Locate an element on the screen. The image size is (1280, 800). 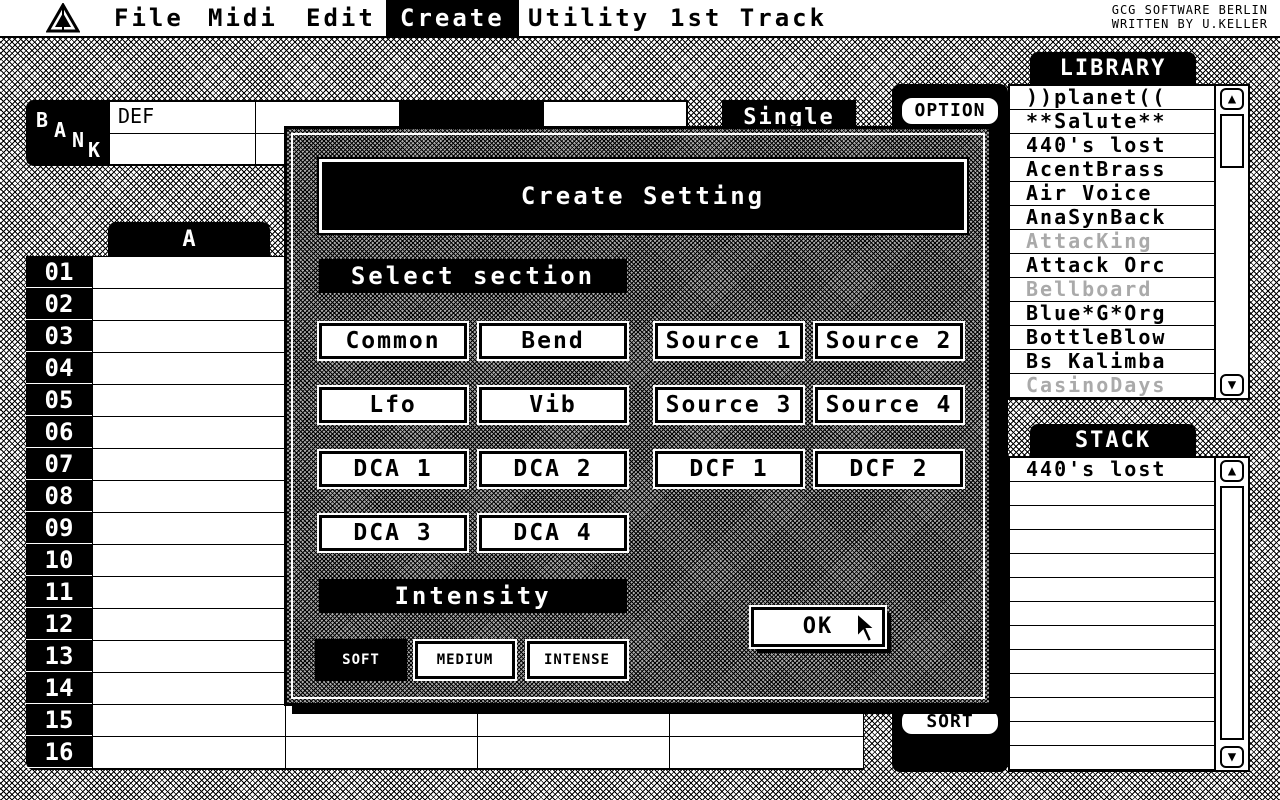
section-source4-button: Source 4 is located at coordinates (889, 405).